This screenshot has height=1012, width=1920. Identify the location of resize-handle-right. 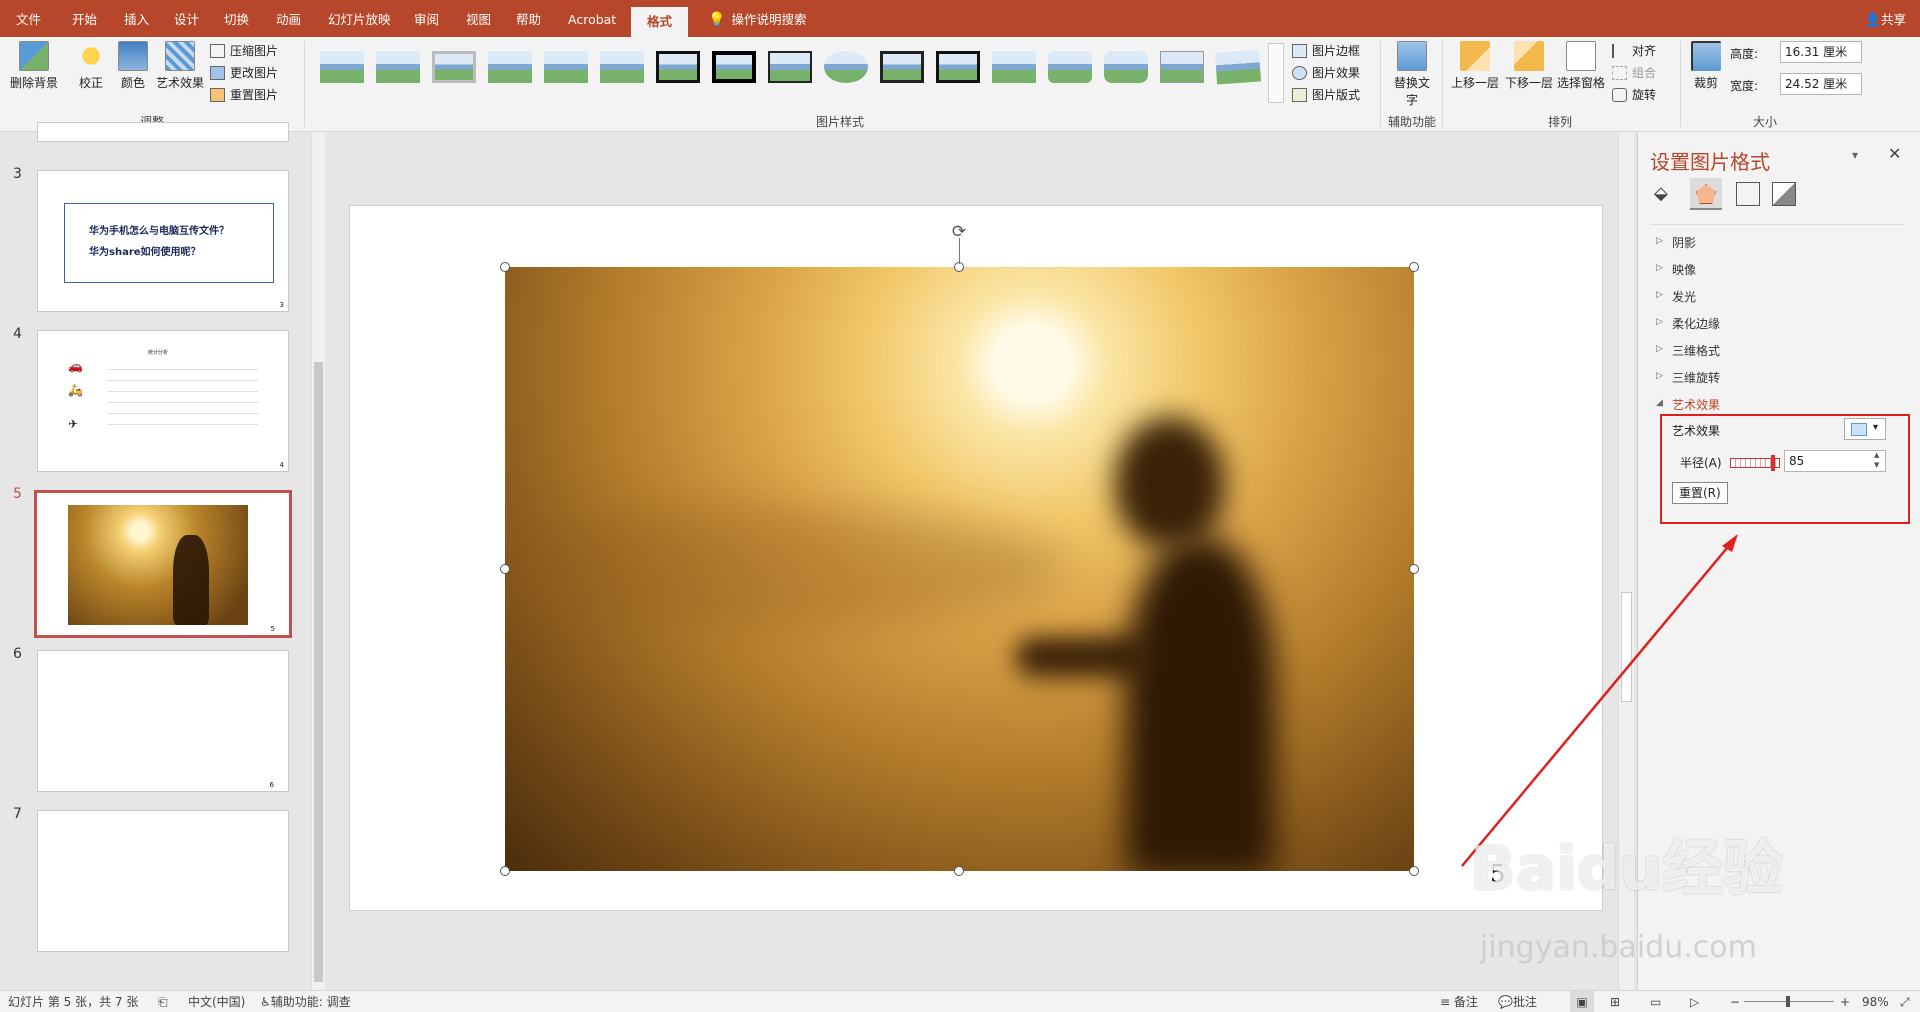
(1414, 569).